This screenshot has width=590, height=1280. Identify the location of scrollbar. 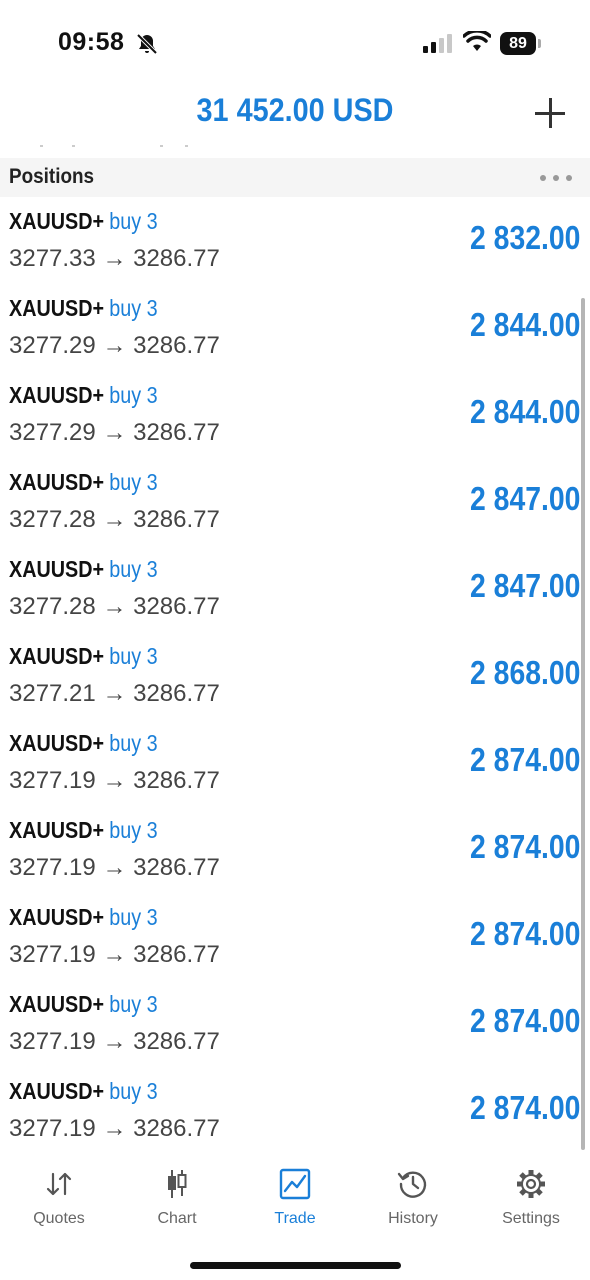
(583, 724).